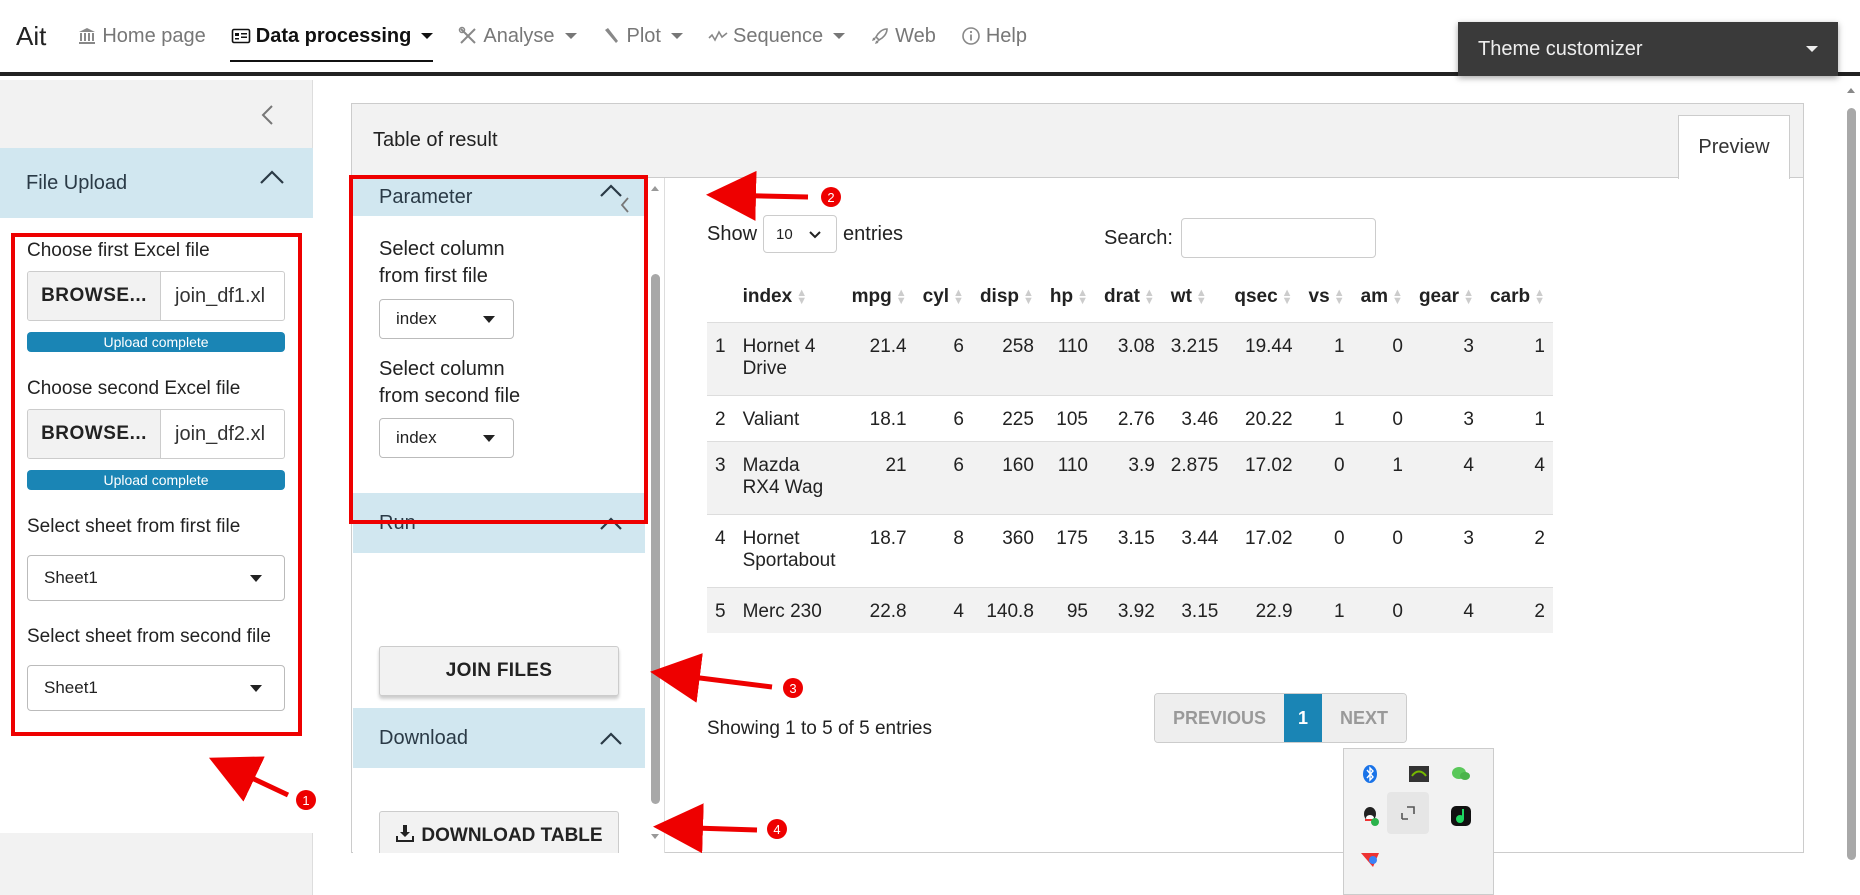 This screenshot has height=895, width=1860. Describe the element at coordinates (831, 197) in the screenshot. I see `annotation-marker-2: 2` at that location.